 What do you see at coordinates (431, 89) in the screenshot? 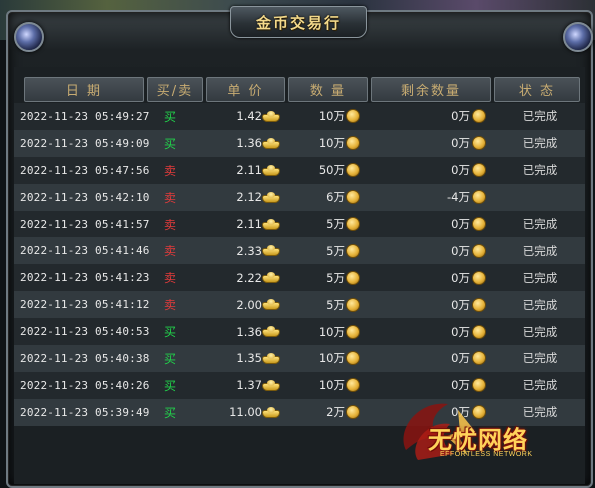
I see `header-remaining: 剩余数量` at bounding box center [431, 89].